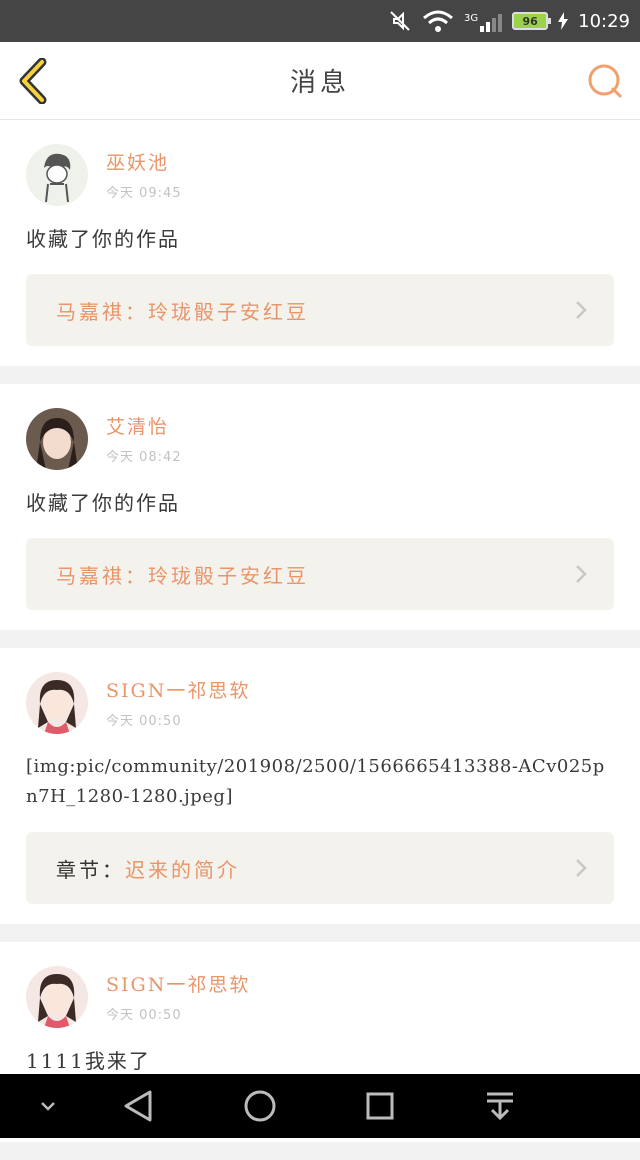 The image size is (640, 1160). I want to click on battery-icon: 96, so click(532, 21).